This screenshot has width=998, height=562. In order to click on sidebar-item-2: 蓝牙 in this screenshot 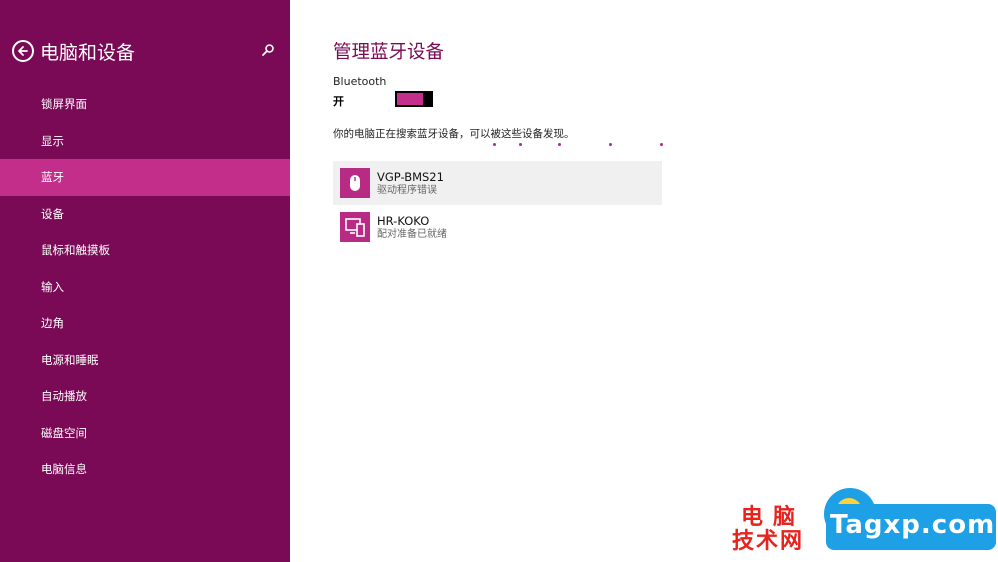, I will do `click(145, 177)`.